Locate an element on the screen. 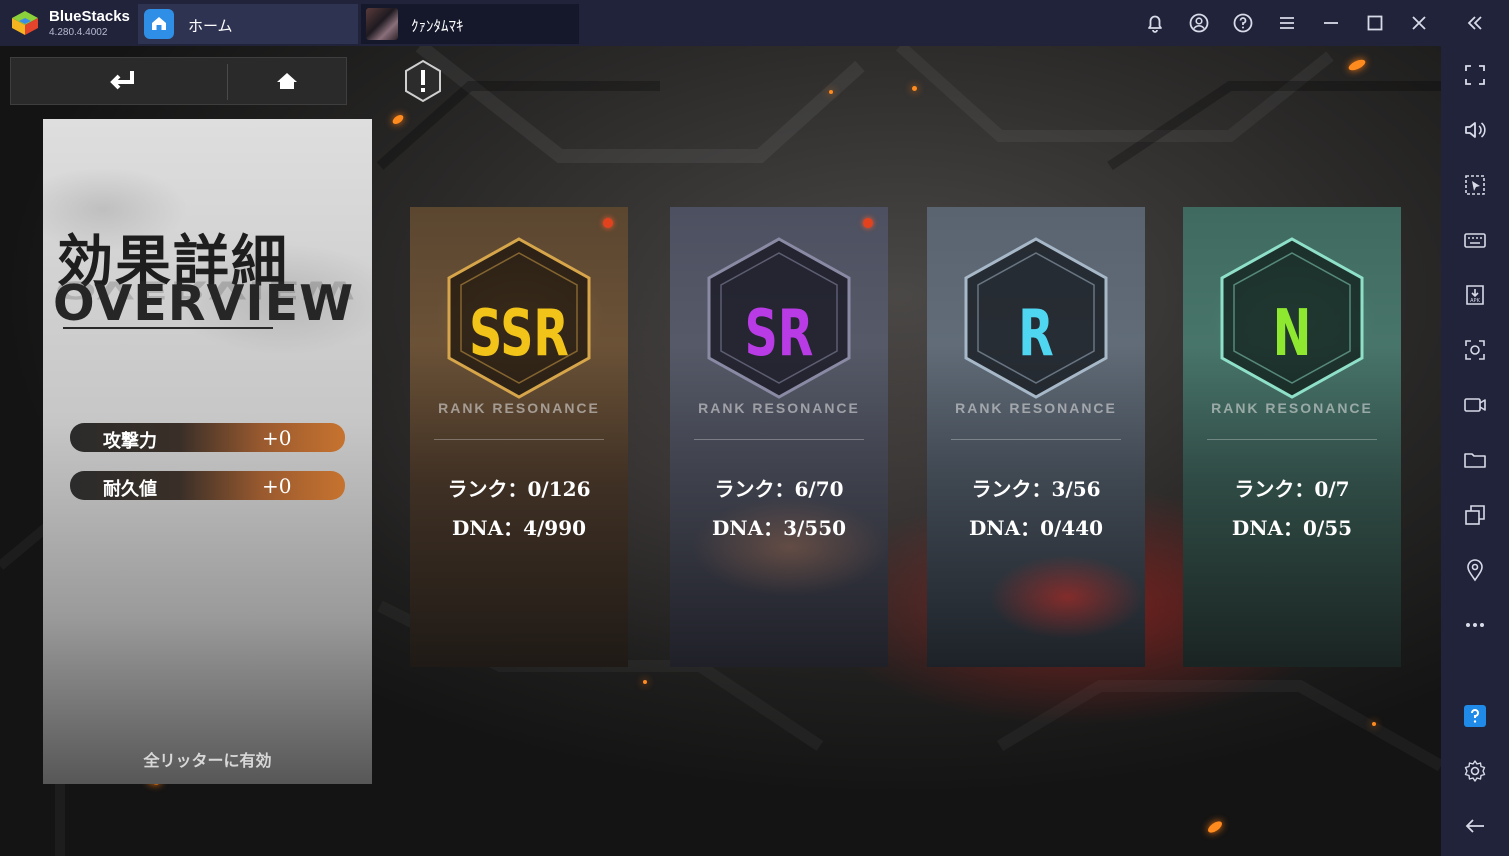 The height and width of the screenshot is (856, 1509). grade-hexagon-icon: SR is located at coordinates (779, 318).